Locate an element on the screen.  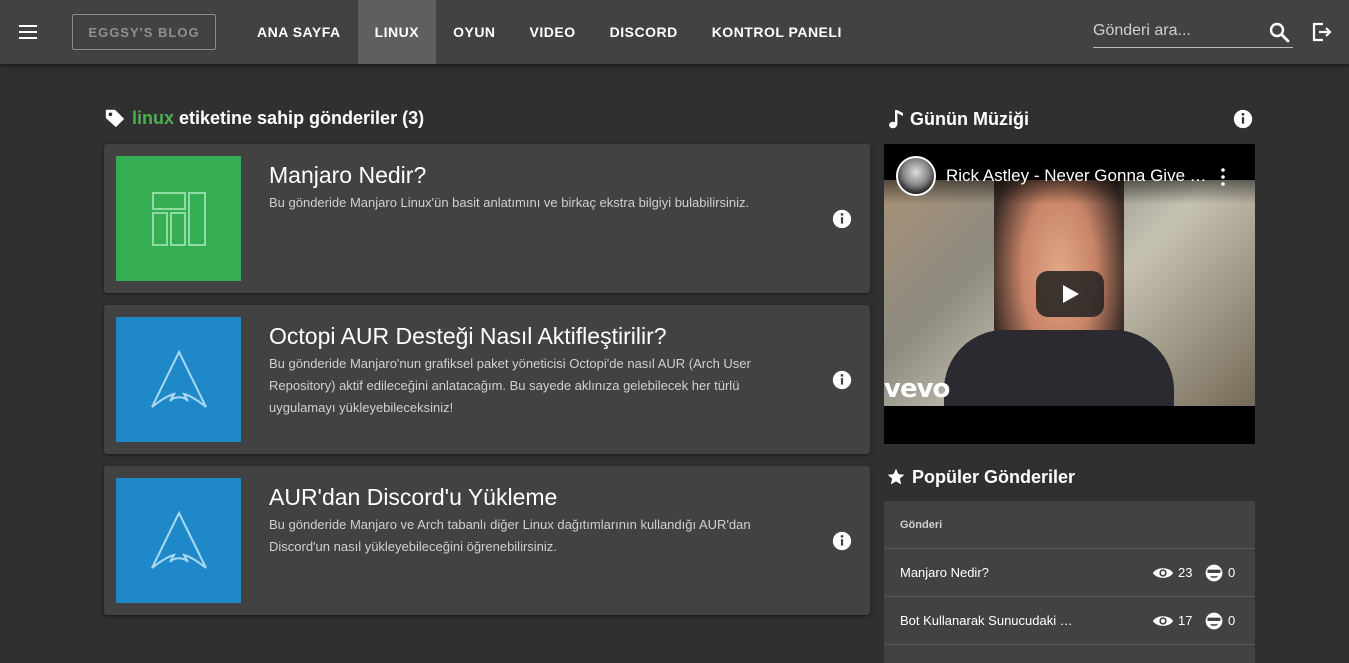
more-options-icon is located at coordinates (1223, 177).